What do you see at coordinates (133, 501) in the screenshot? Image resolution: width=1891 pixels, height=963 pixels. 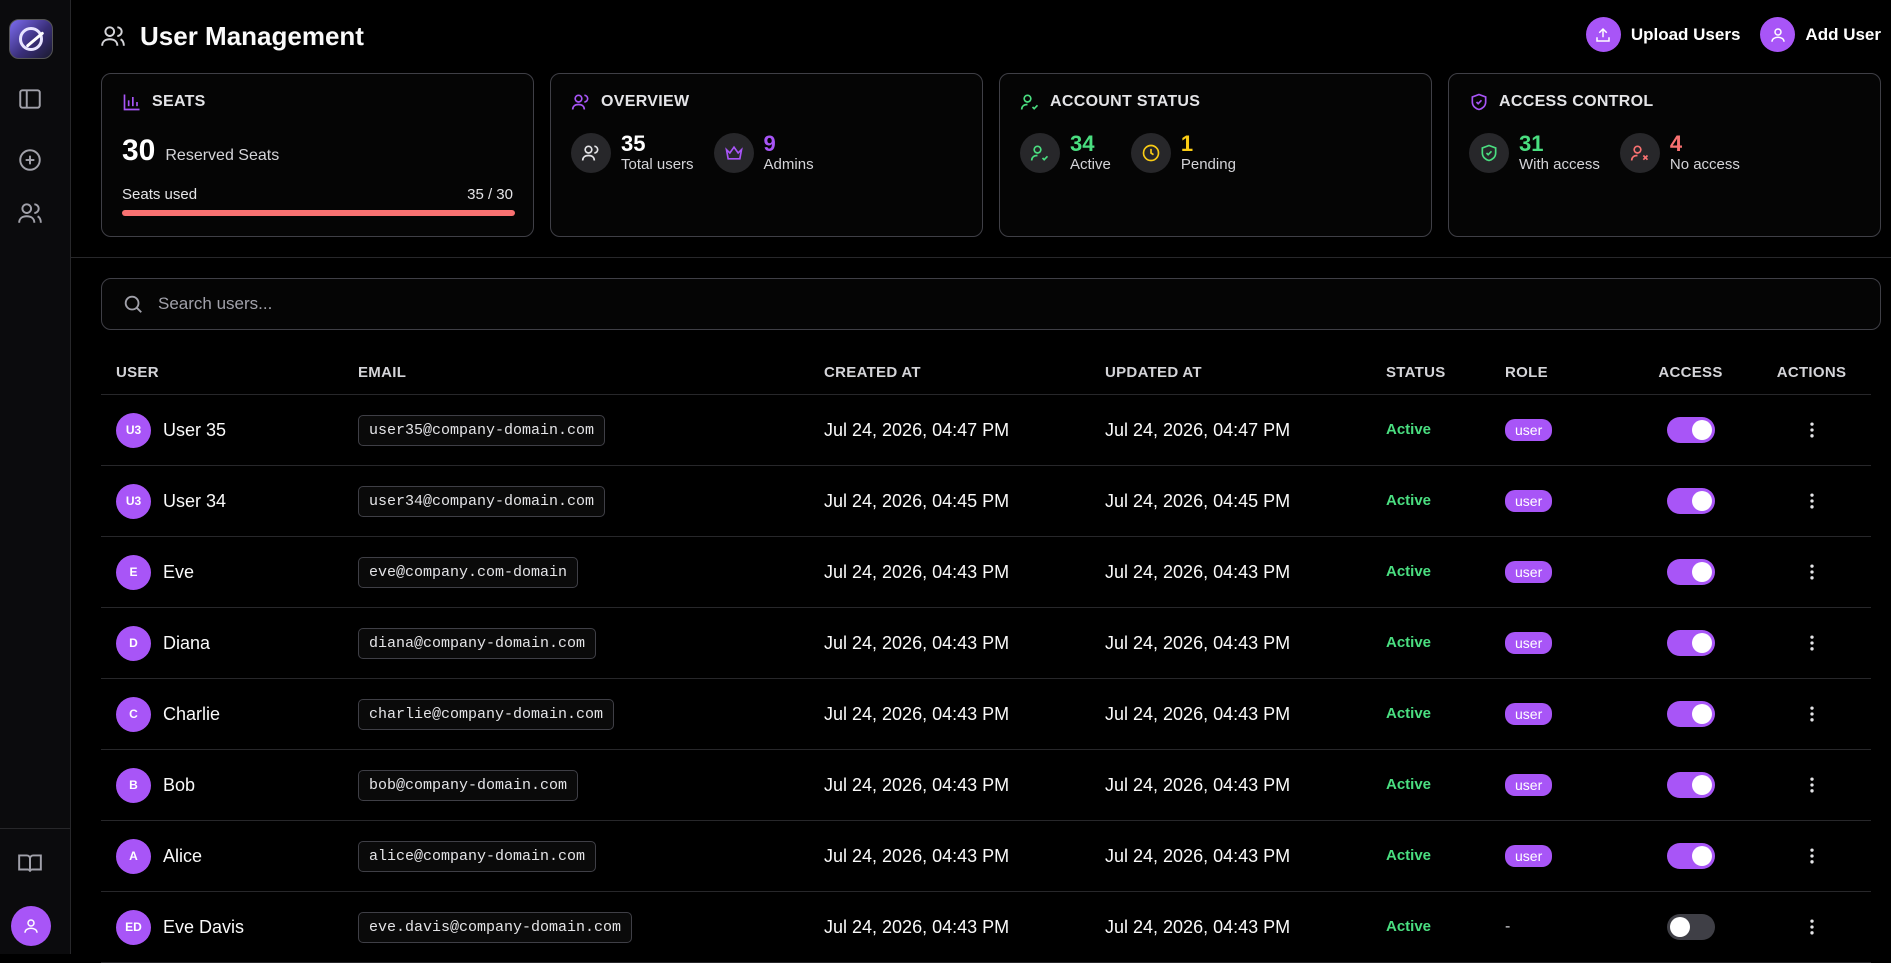 I see `user-avatar: U3` at bounding box center [133, 501].